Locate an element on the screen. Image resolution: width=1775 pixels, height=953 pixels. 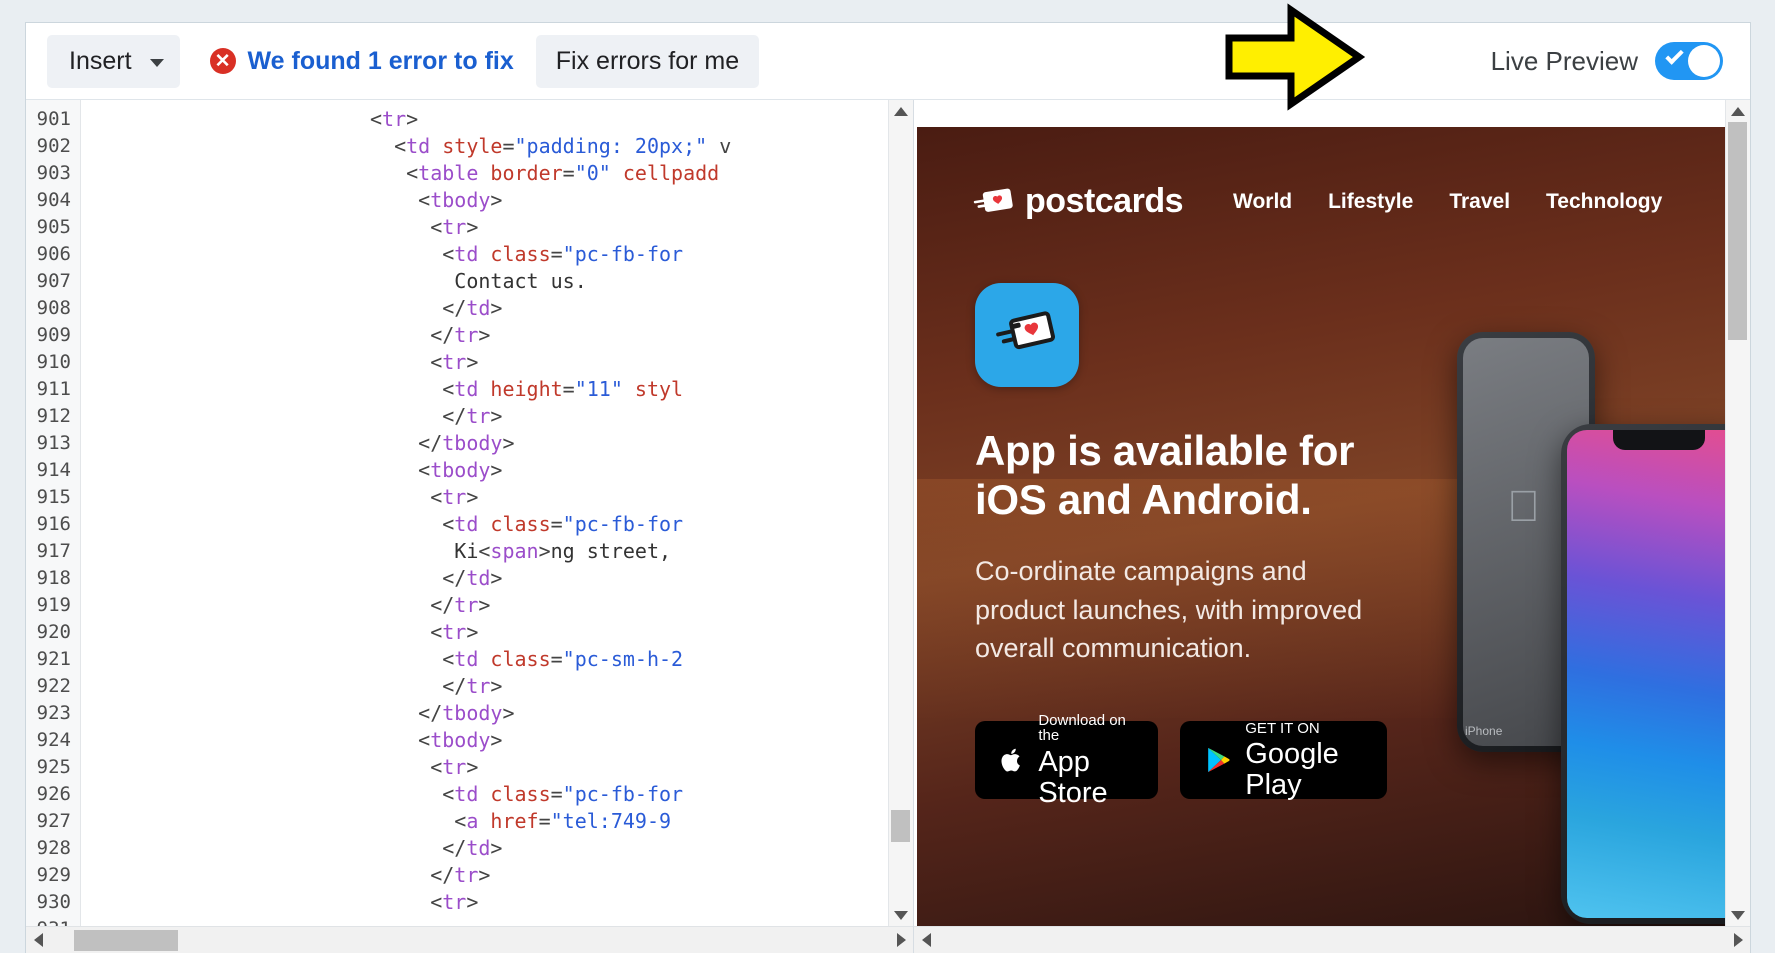
insert-button: Insert is located at coordinates (113, 61).